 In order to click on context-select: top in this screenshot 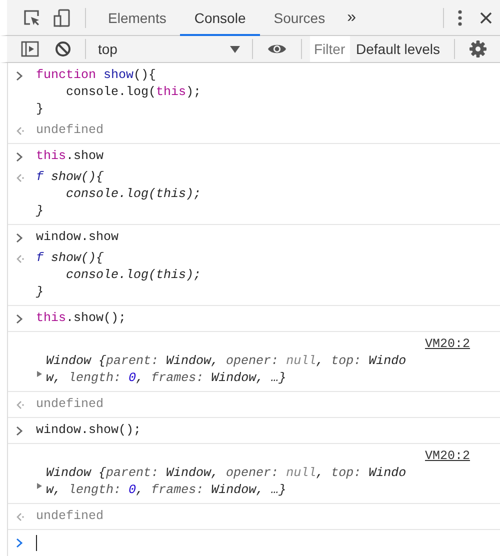, I will do `click(169, 49)`.